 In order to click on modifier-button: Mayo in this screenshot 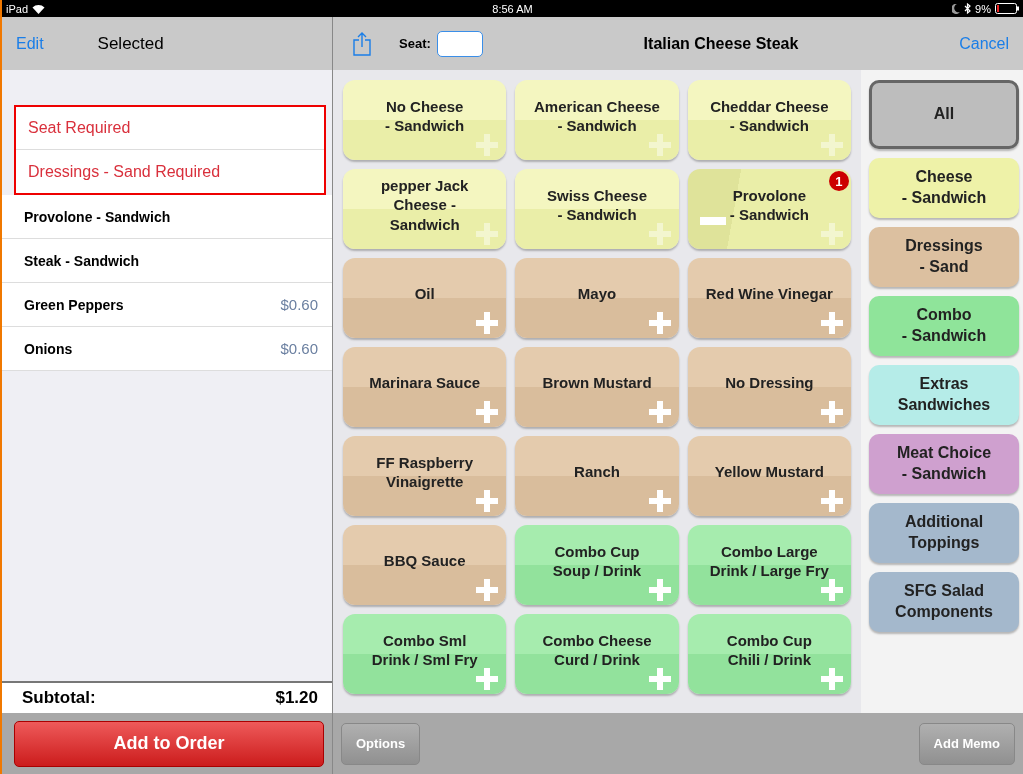, I will do `click(597, 298)`.